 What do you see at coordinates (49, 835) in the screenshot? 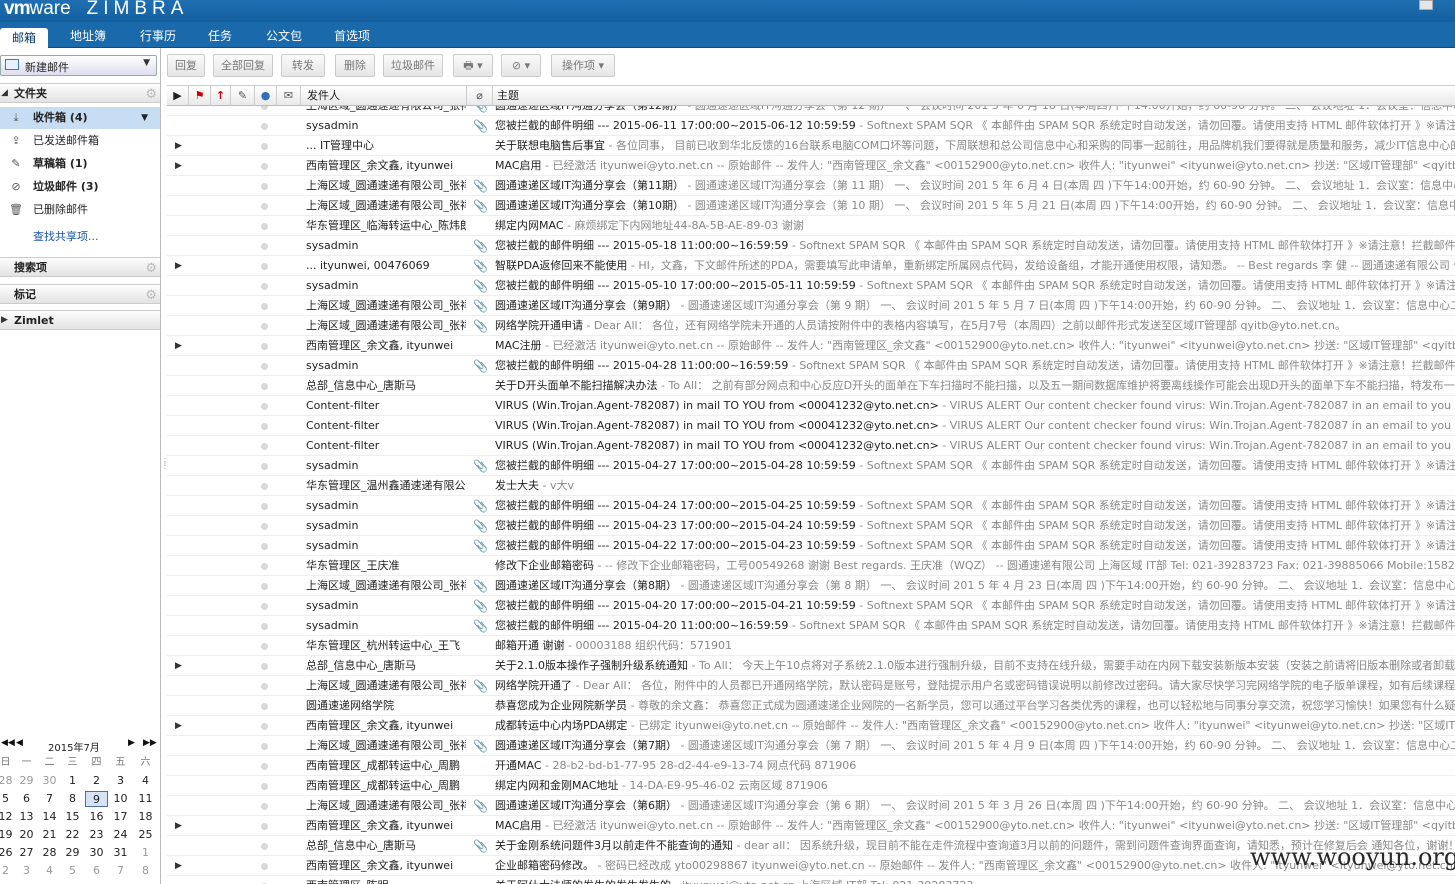
I see `calendar-day: 21` at bounding box center [49, 835].